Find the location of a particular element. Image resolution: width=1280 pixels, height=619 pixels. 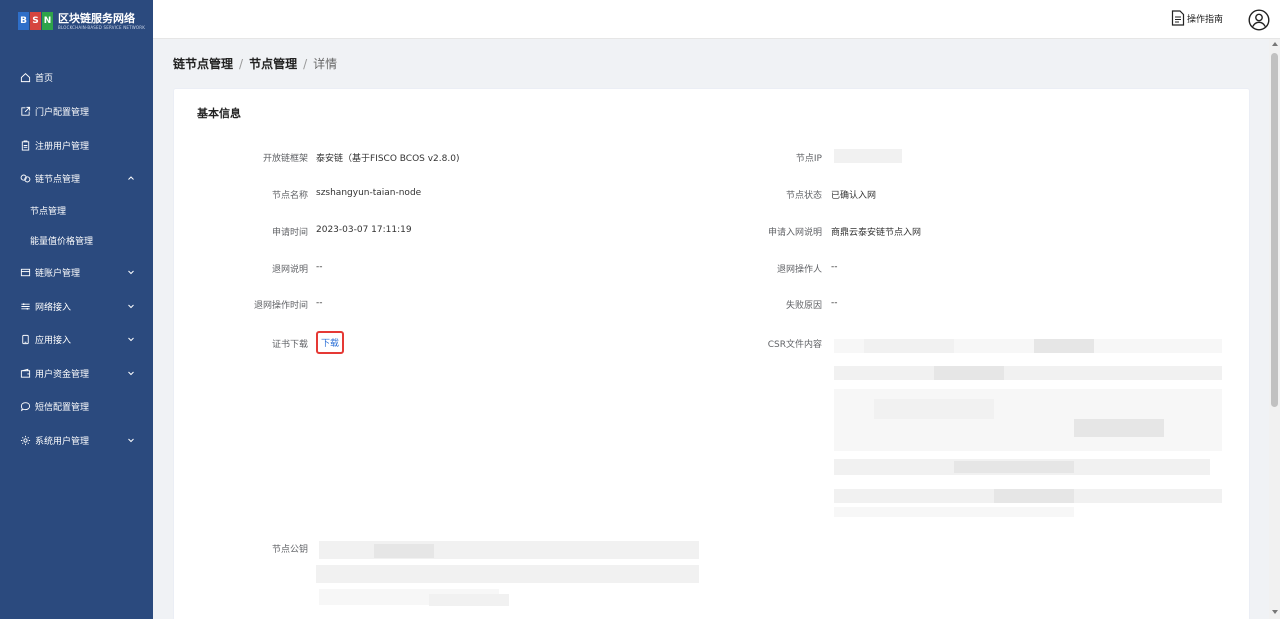

cert-download-button: 下载 is located at coordinates (330, 342).